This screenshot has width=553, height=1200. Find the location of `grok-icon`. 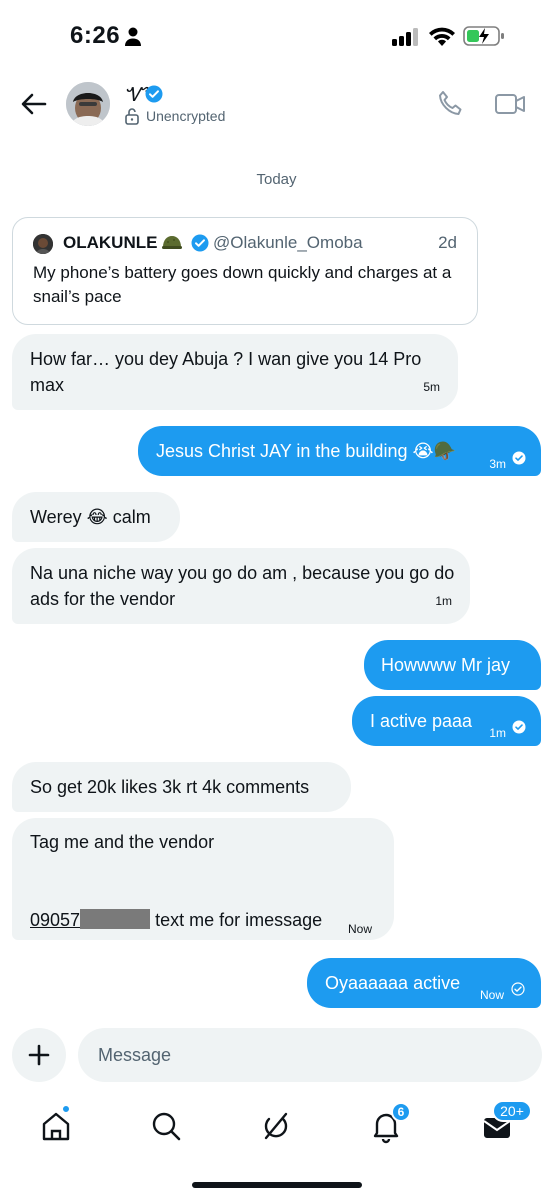

grok-icon is located at coordinates (276, 1126).